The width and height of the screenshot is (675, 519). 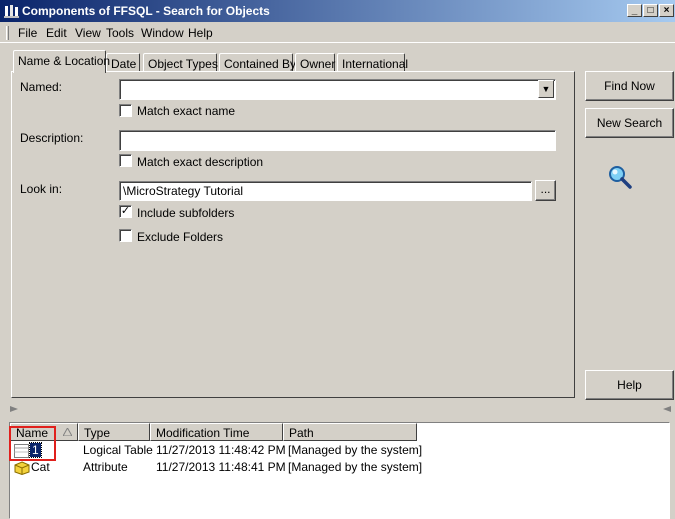 I want to click on named-combobox, so click(x=337, y=89).